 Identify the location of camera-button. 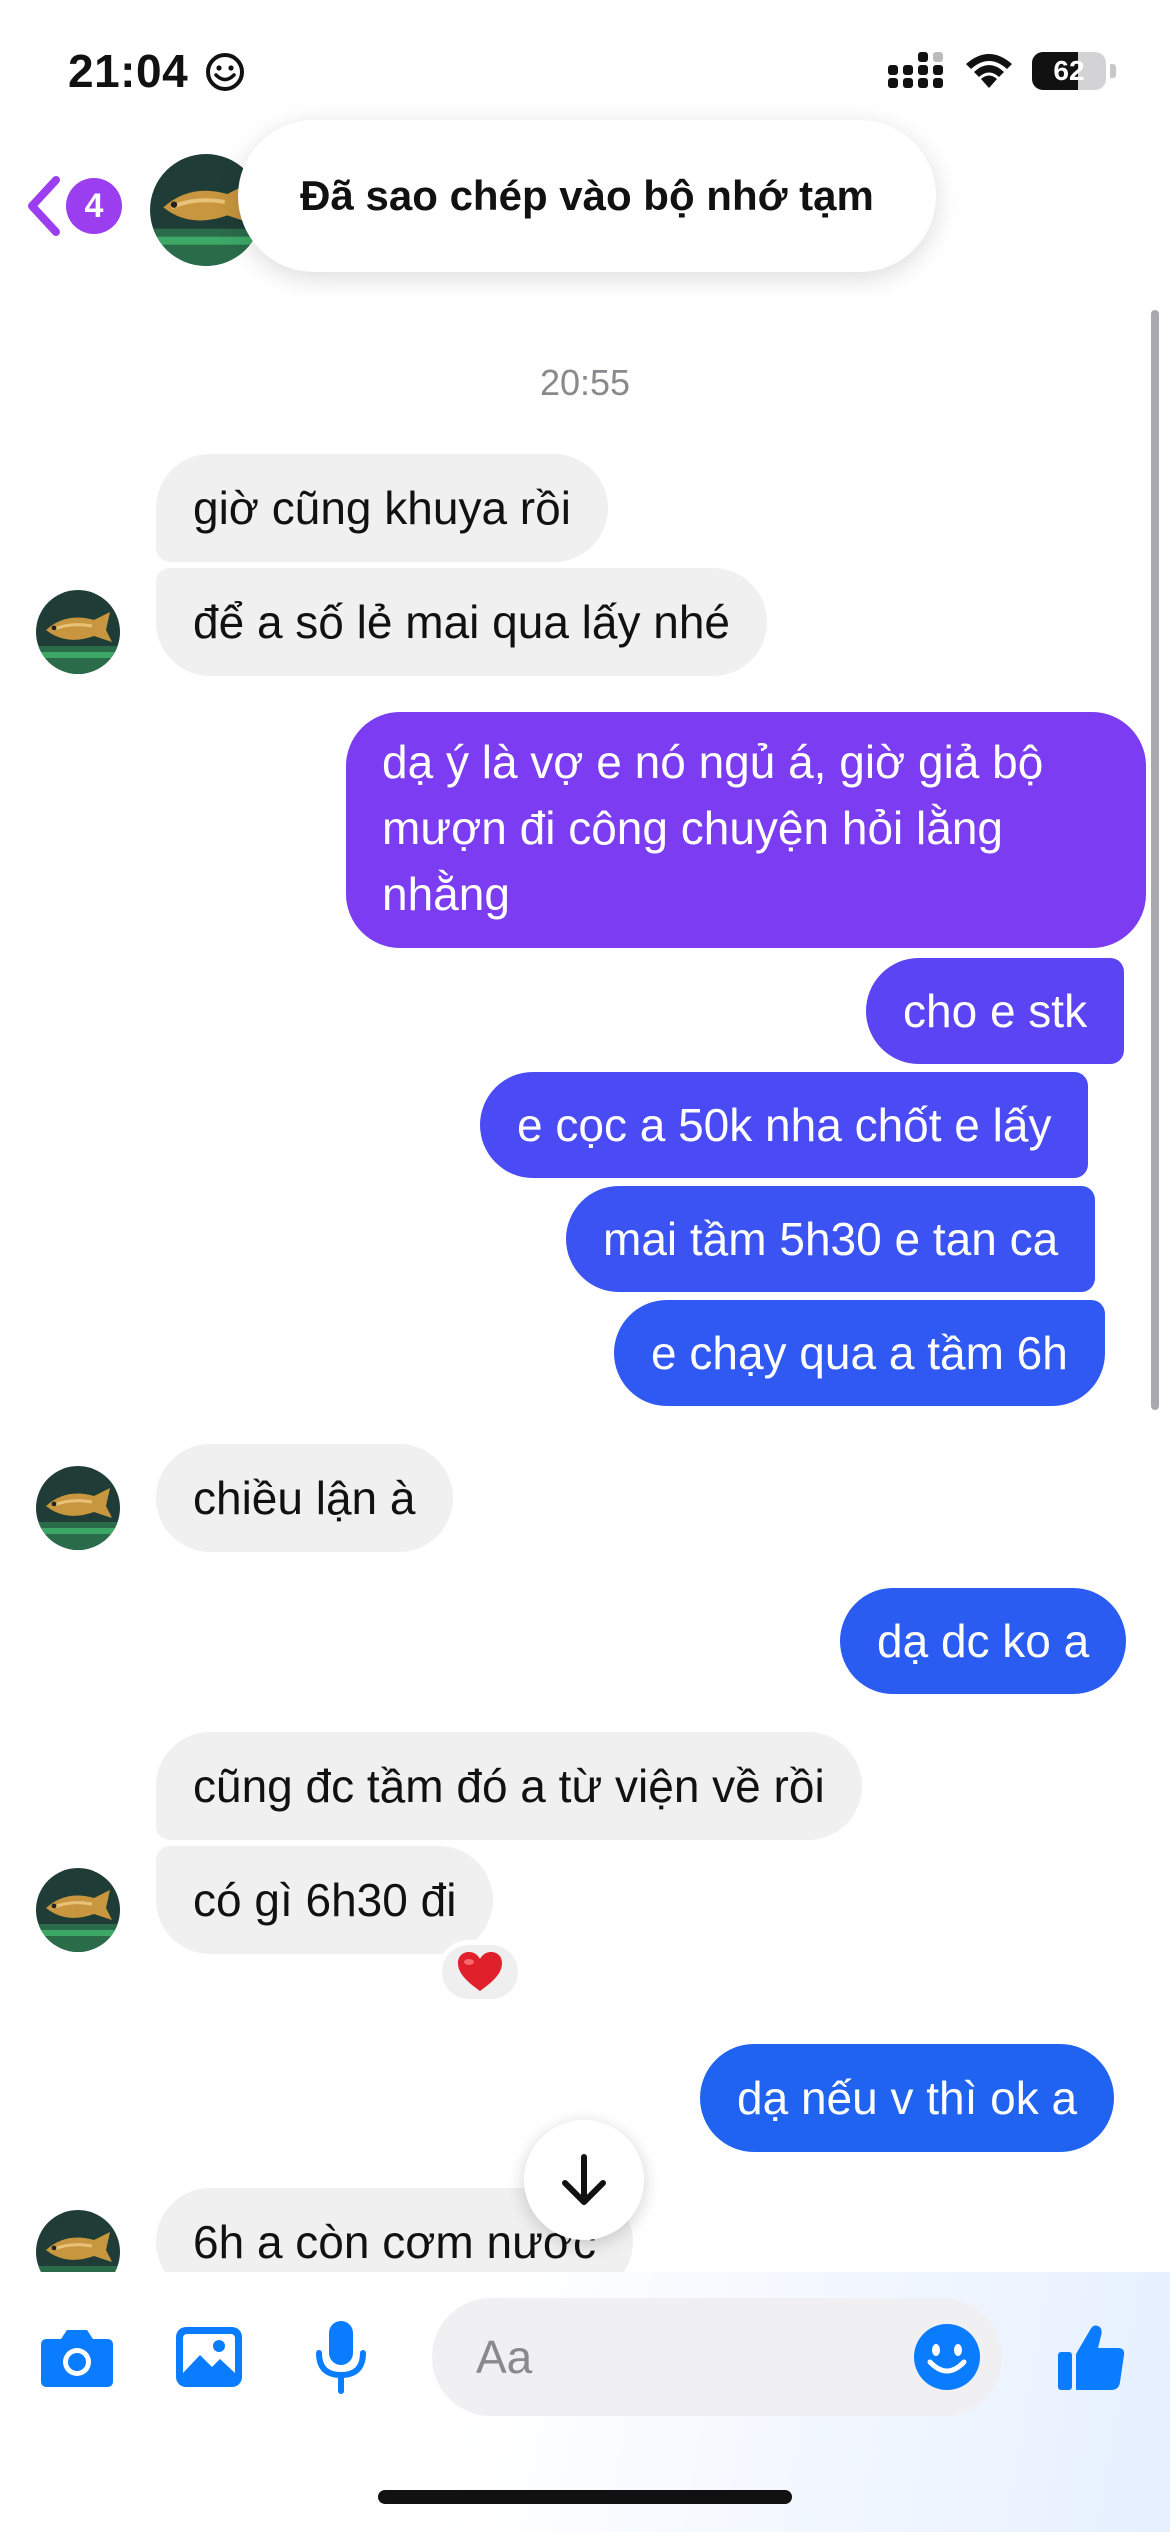
(77, 2357).